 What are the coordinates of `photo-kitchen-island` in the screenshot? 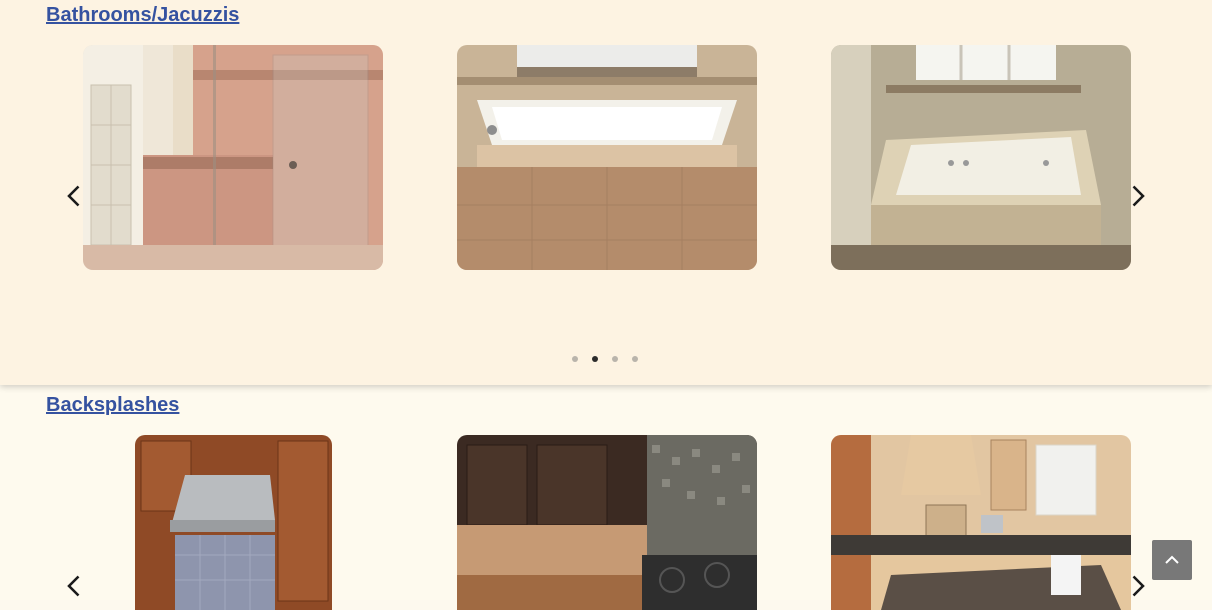 It's located at (981, 522).